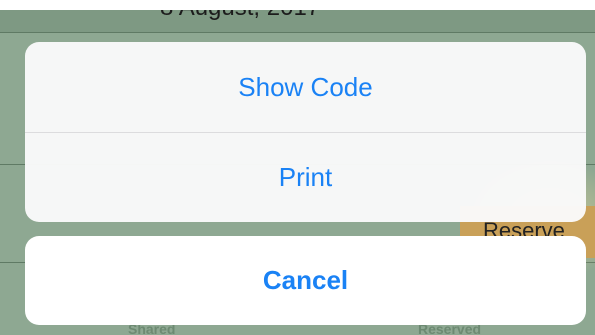  I want to click on header-band: 8 August, 2017, so click(297, 21).